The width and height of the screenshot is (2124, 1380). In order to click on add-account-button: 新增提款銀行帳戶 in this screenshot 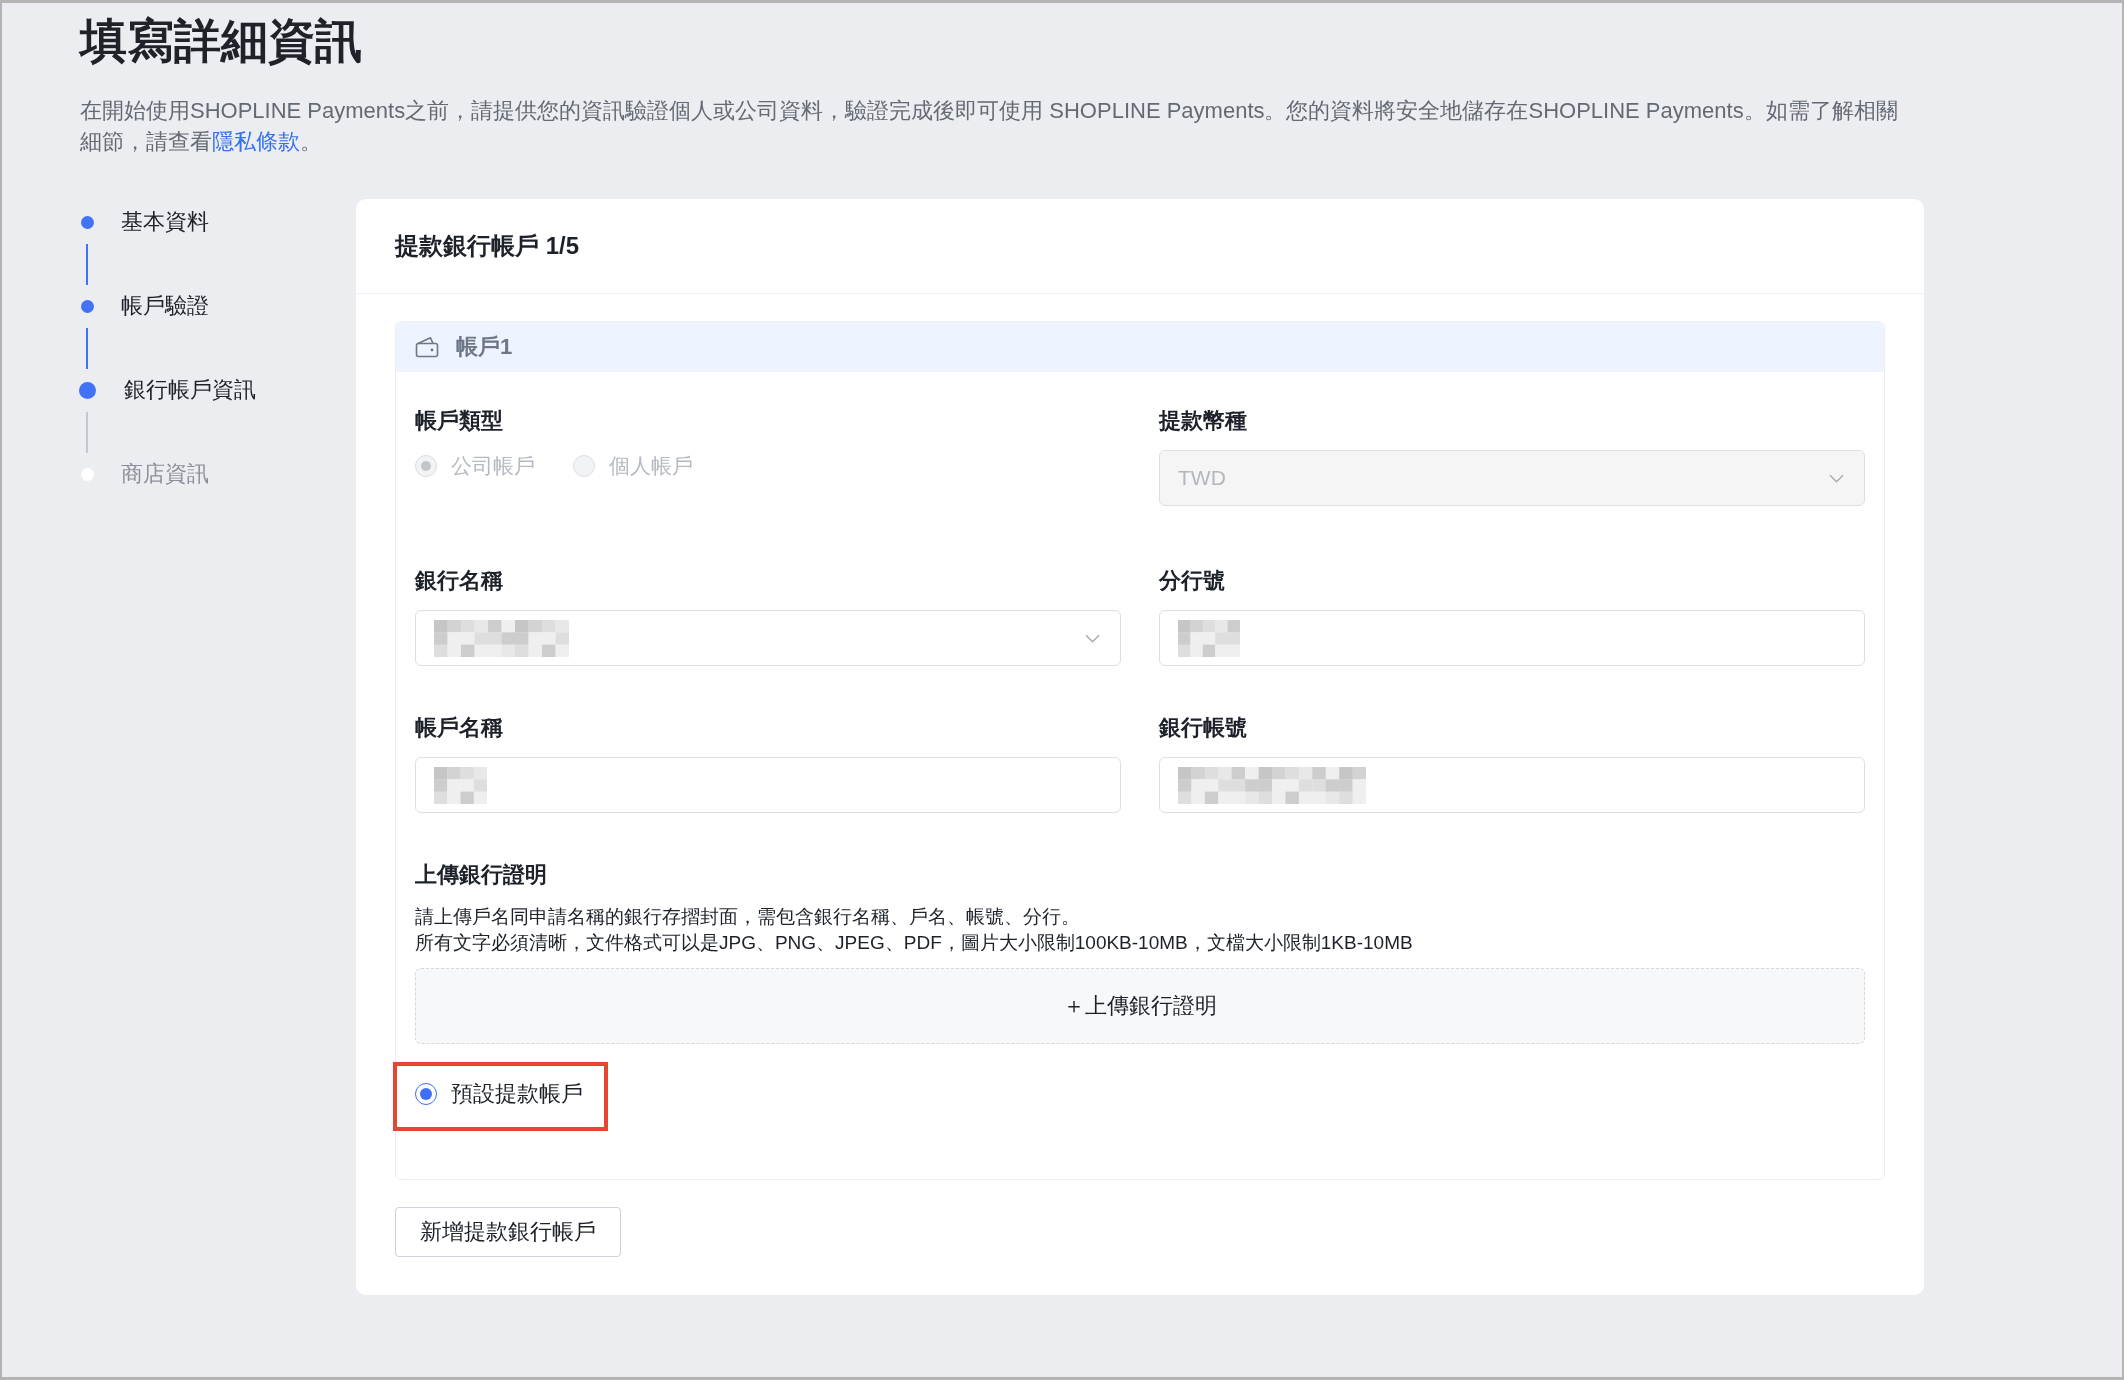, I will do `click(508, 1232)`.